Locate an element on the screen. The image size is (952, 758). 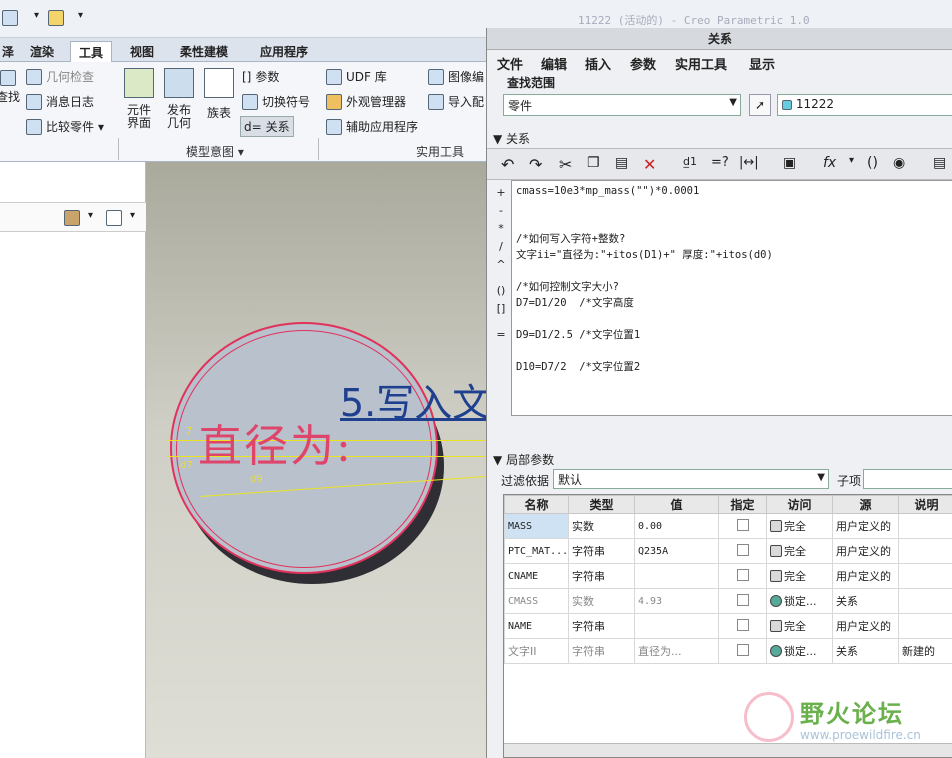
verify-icon: ▣ is located at coordinates (789, 163).